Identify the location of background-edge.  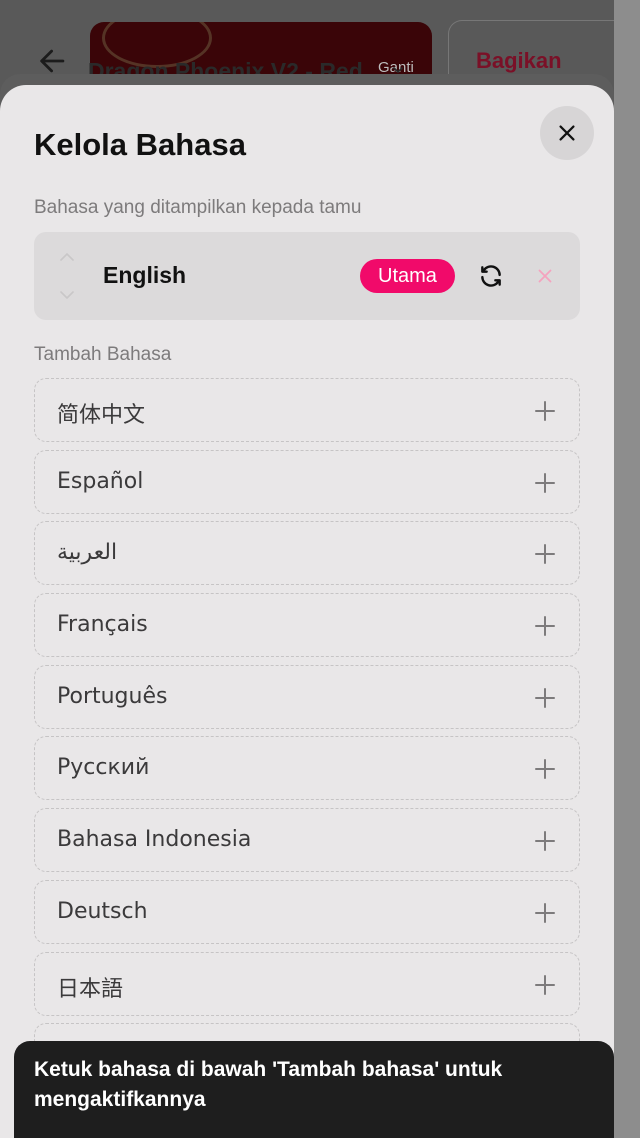
(627, 569).